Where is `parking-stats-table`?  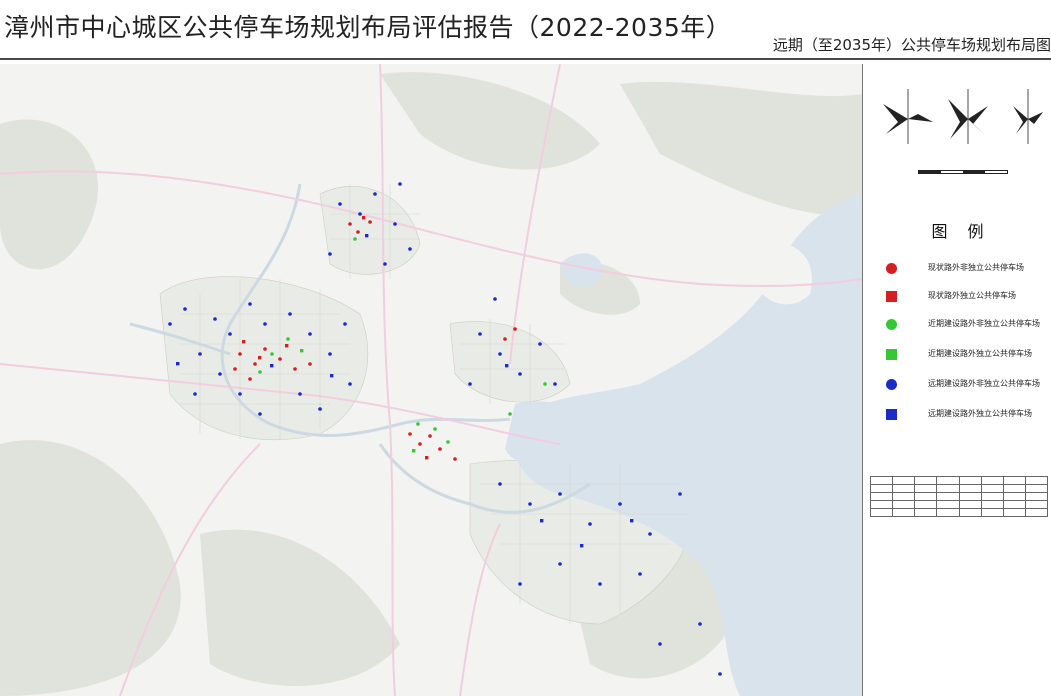 parking-stats-table is located at coordinates (959, 496).